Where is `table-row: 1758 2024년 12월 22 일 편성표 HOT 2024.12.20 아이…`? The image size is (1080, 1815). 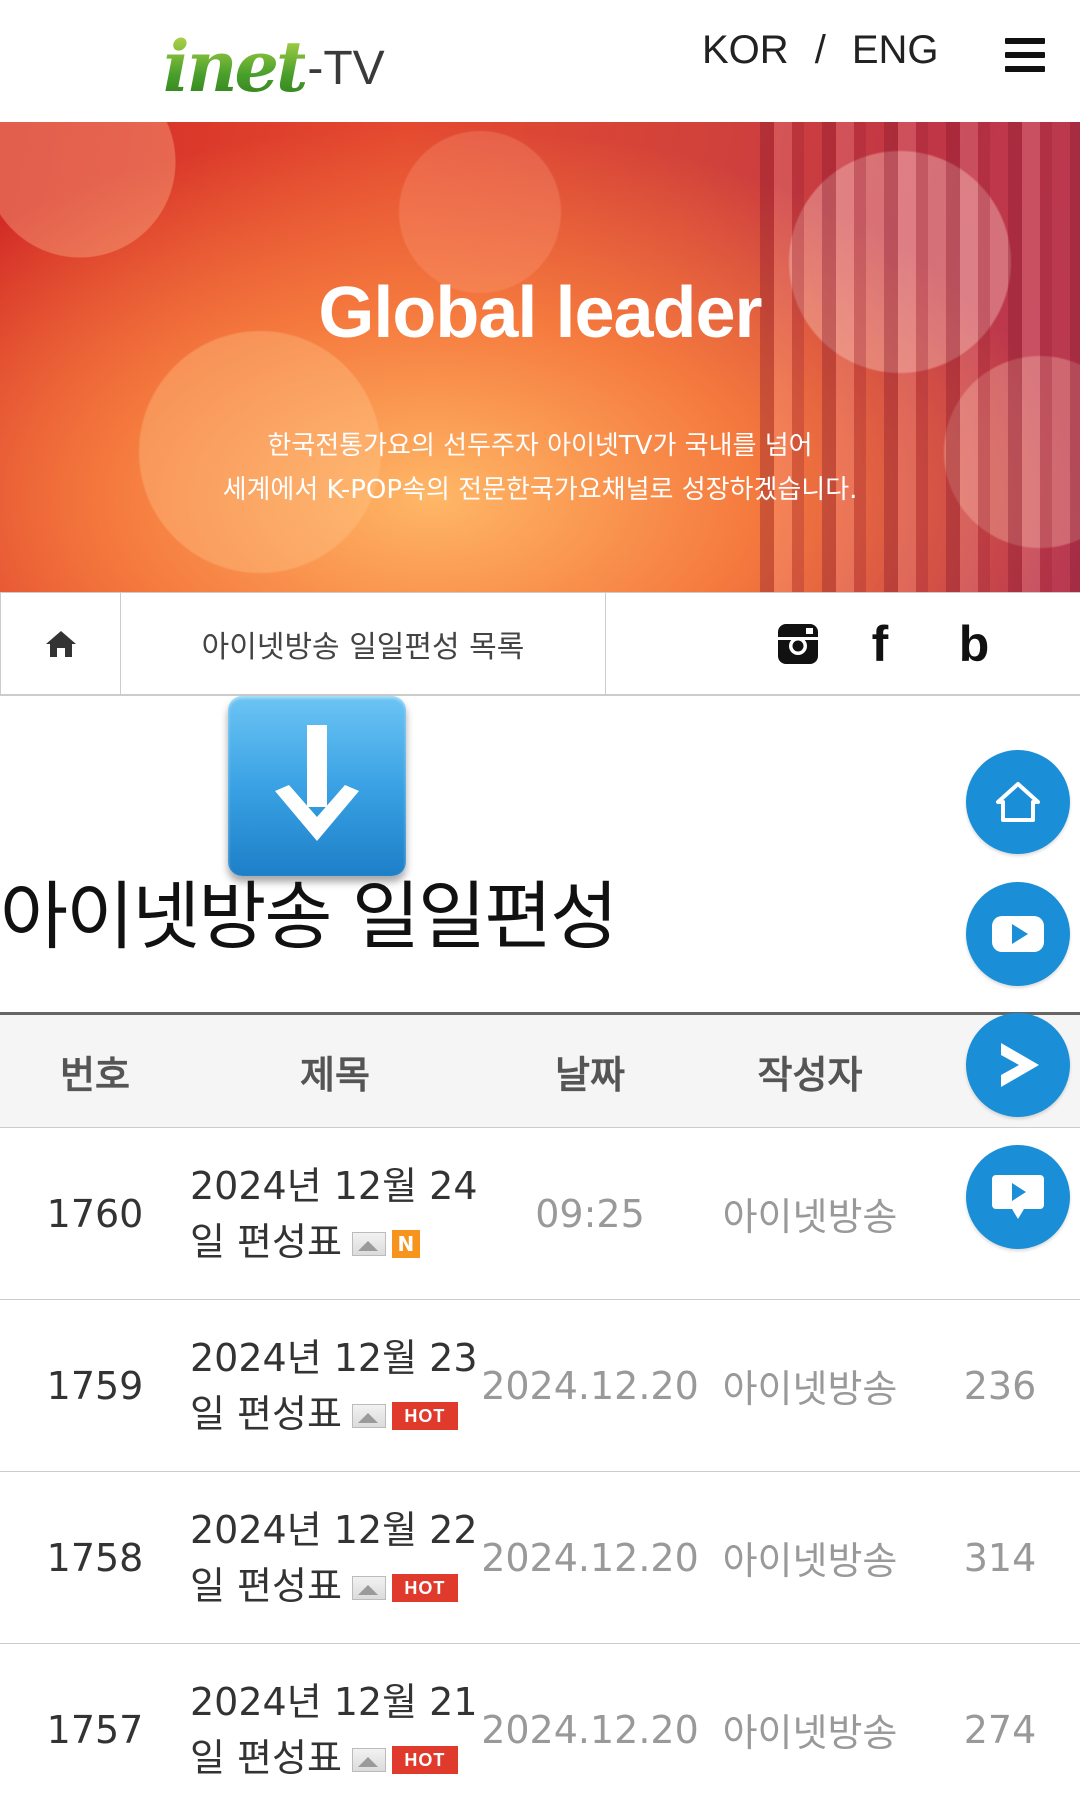
table-row: 1758 2024년 12월 22 일 편성표 HOT 2024.12.20 아이… is located at coordinates (540, 1558).